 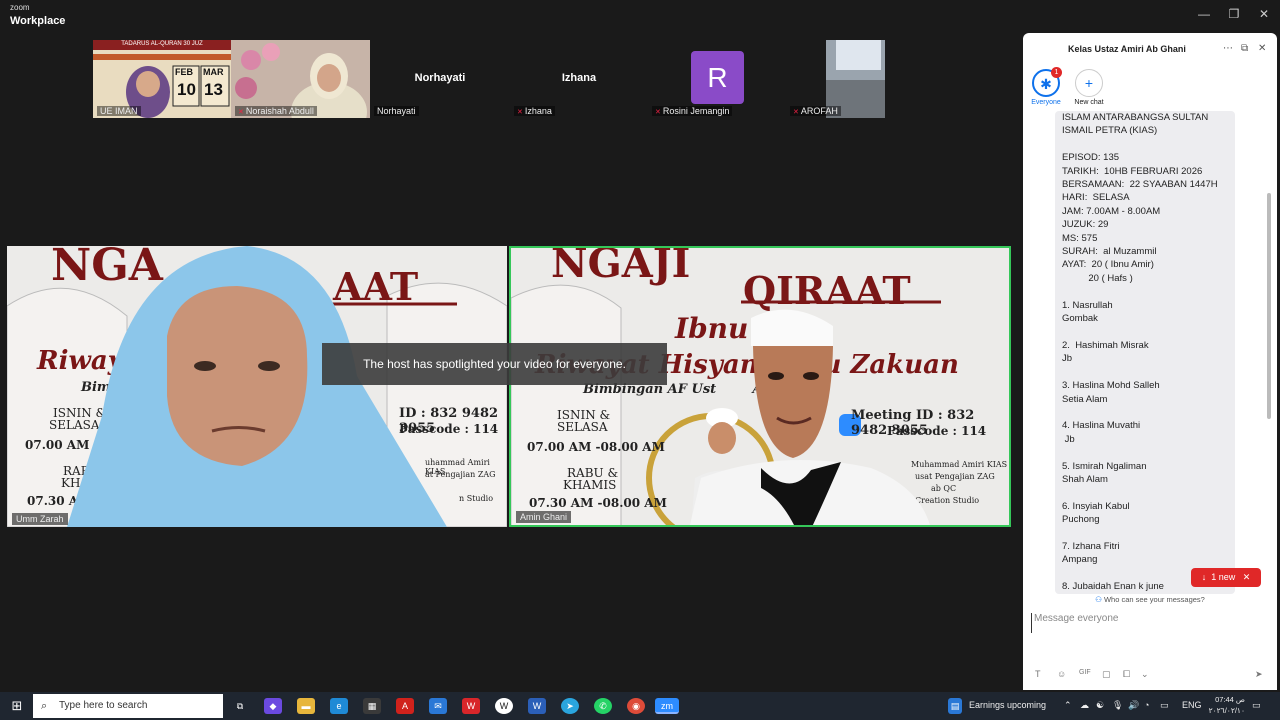 I want to click on poster-day-2: 13, so click(x=213, y=89).